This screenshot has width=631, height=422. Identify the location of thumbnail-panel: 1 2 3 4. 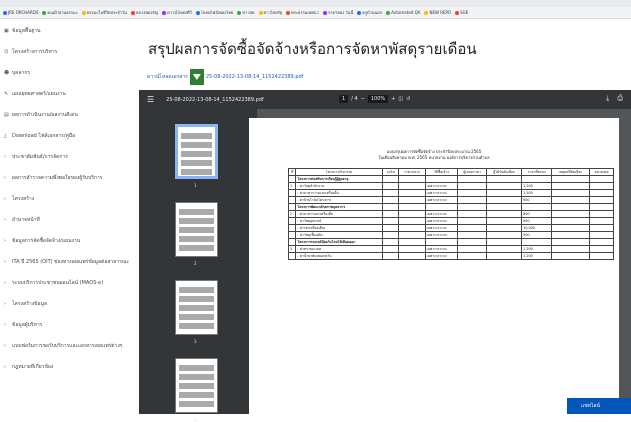
(198, 265).